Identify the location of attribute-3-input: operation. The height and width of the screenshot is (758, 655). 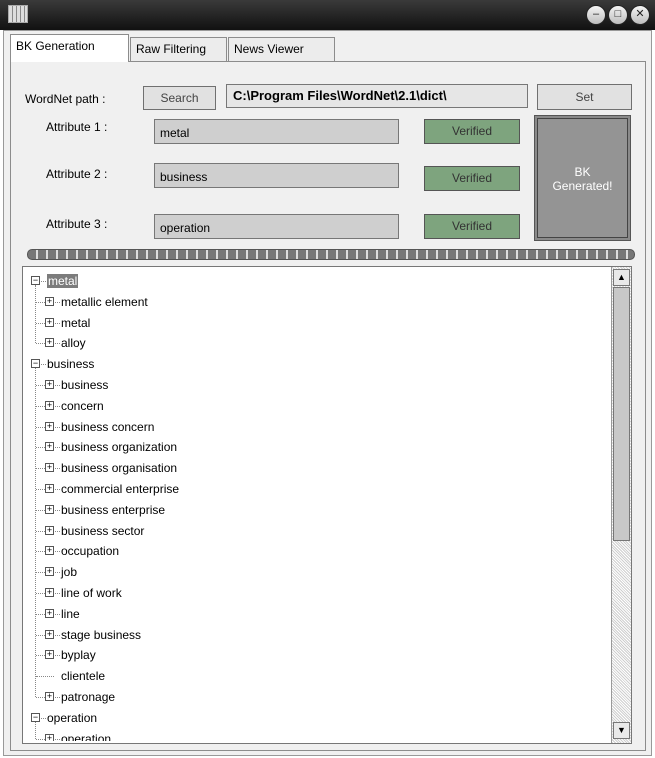
(276, 226).